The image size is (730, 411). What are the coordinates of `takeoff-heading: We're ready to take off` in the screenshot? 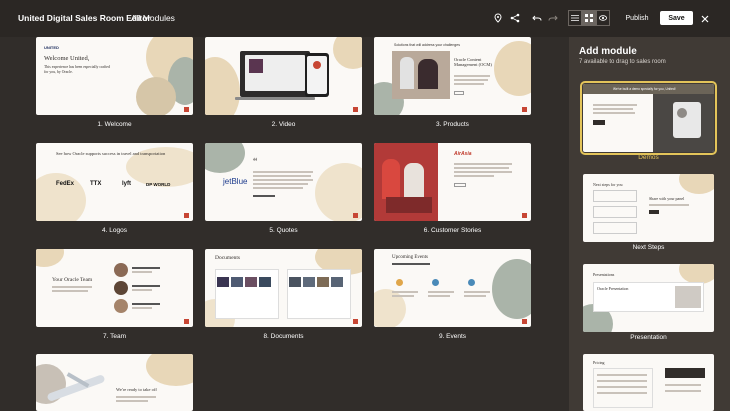 It's located at (136, 389).